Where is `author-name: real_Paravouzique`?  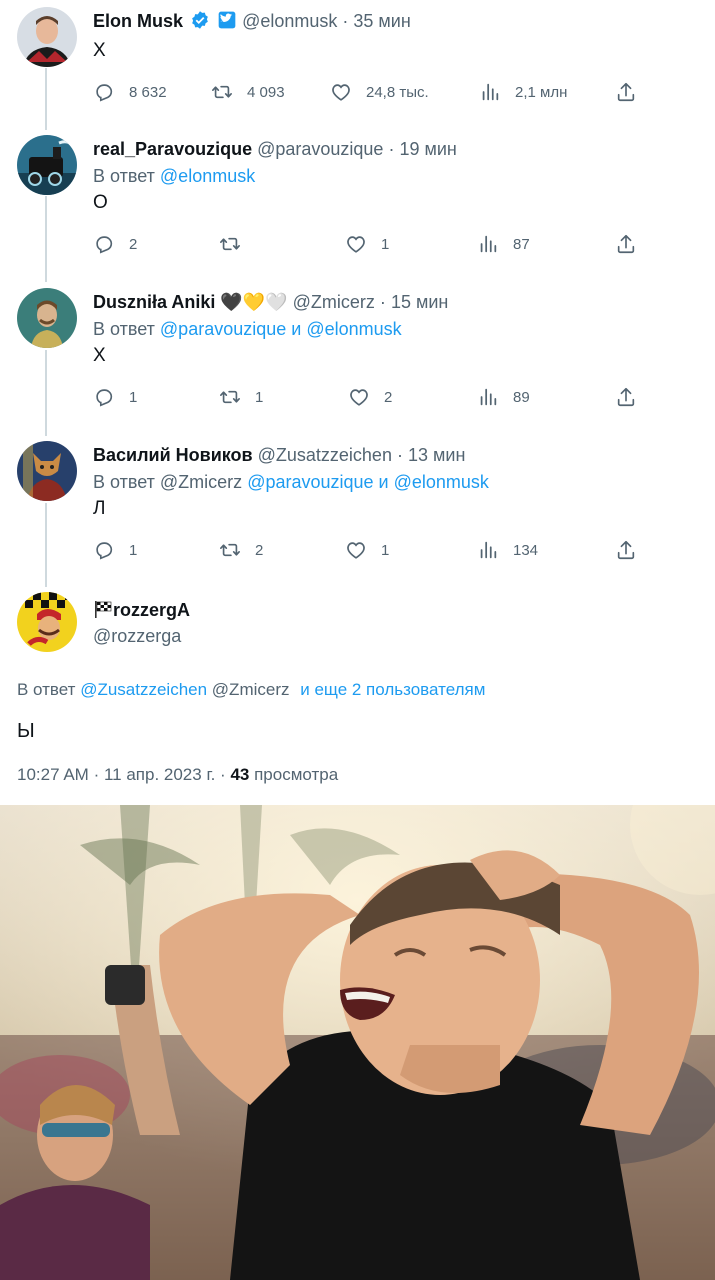
author-name: real_Paravouzique is located at coordinates (172, 149).